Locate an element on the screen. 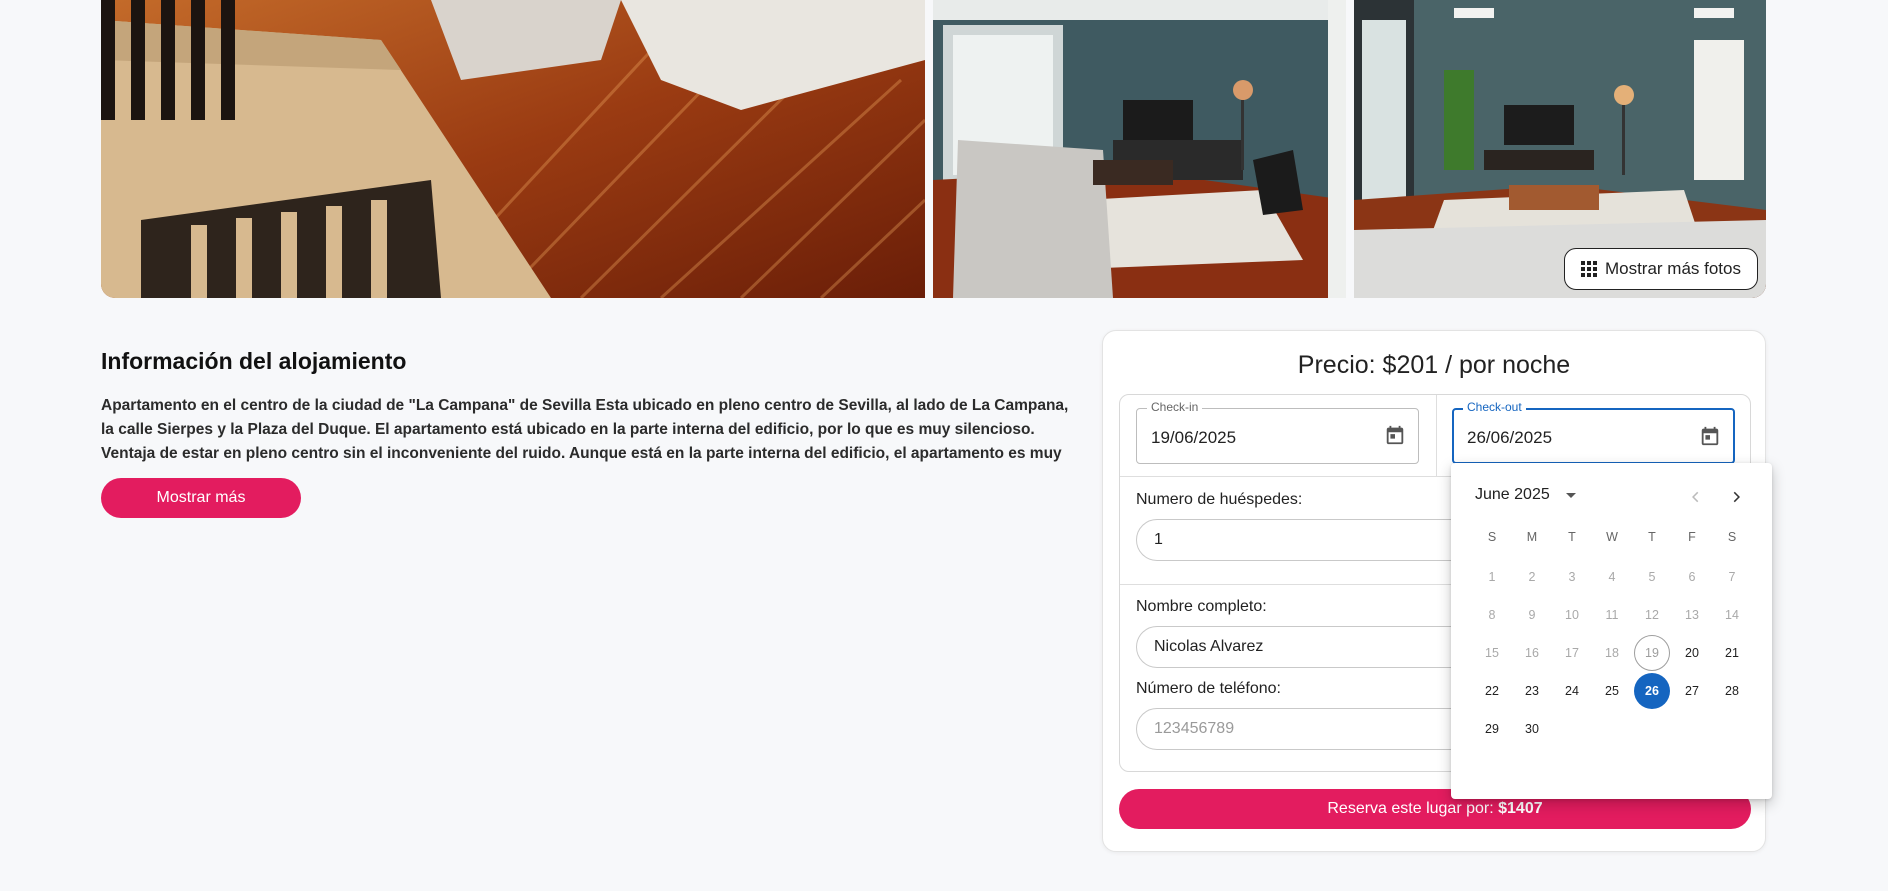 Image resolution: width=1888 pixels, height=891 pixels. day-number: 29 is located at coordinates (1492, 729).